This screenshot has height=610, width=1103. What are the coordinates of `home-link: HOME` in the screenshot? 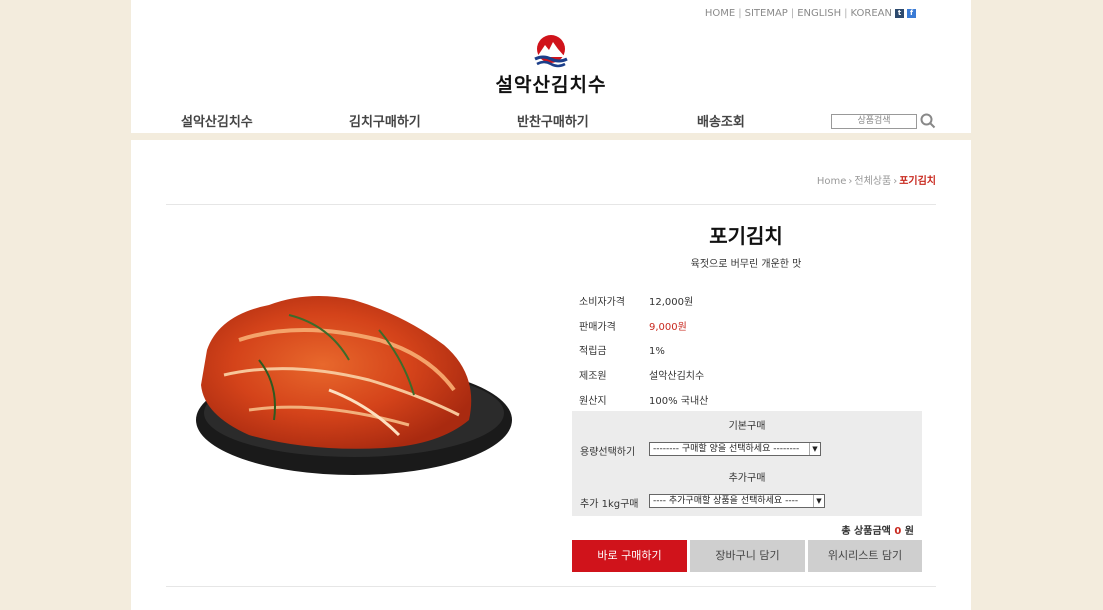 It's located at (720, 13).